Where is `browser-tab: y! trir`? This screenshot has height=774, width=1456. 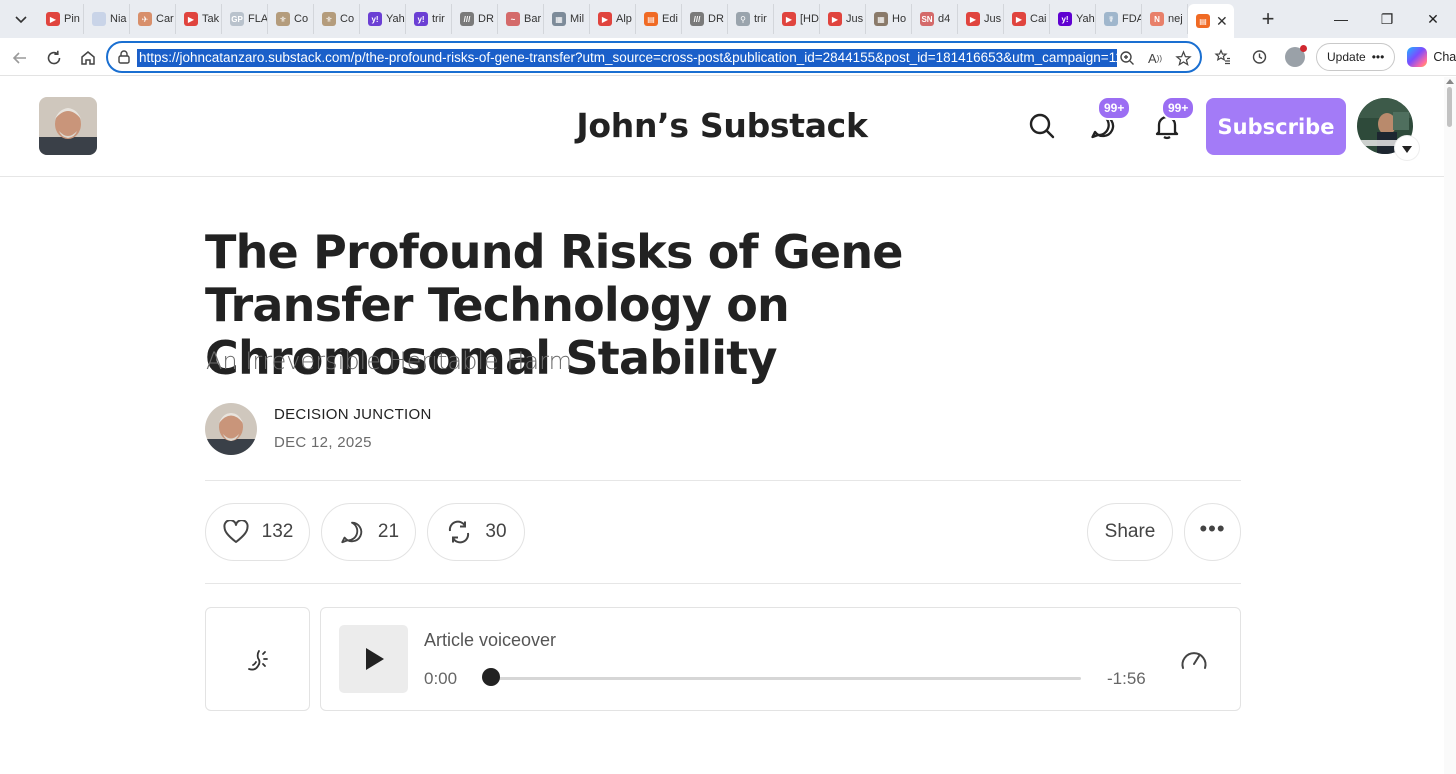 browser-tab: y! trir is located at coordinates (429, 19).